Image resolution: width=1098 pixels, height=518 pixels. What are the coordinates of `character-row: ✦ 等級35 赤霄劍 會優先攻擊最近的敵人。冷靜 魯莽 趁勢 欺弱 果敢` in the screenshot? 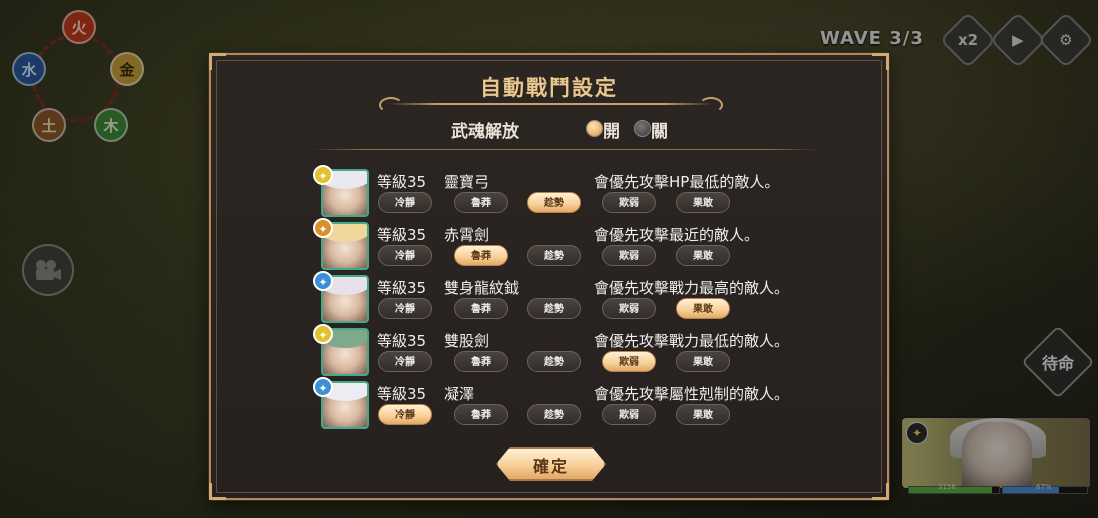 It's located at (561, 244).